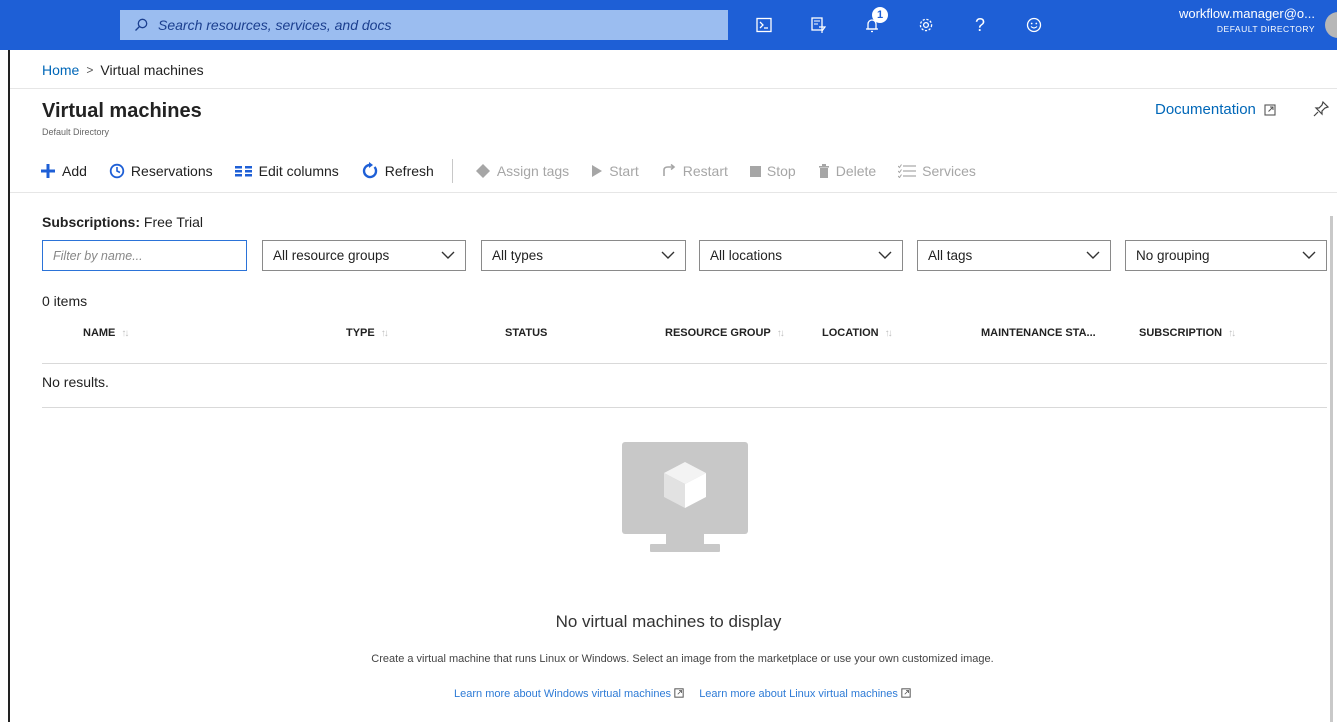 The image size is (1337, 722). I want to click on stop-icon, so click(755, 171).